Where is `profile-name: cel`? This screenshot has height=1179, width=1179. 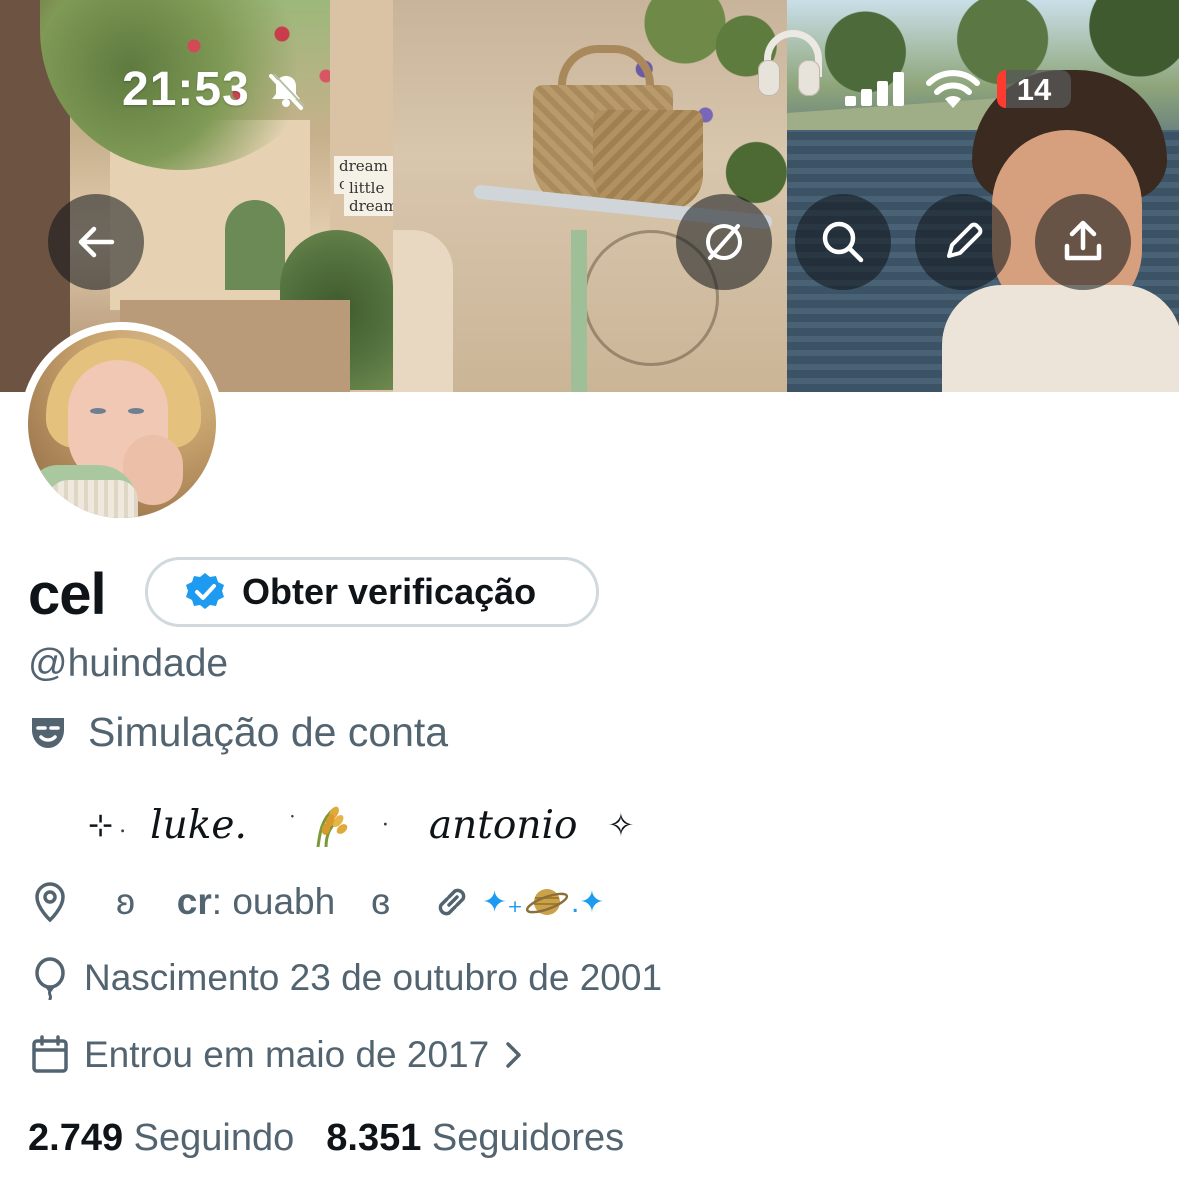
profile-name: cel is located at coordinates (67, 594).